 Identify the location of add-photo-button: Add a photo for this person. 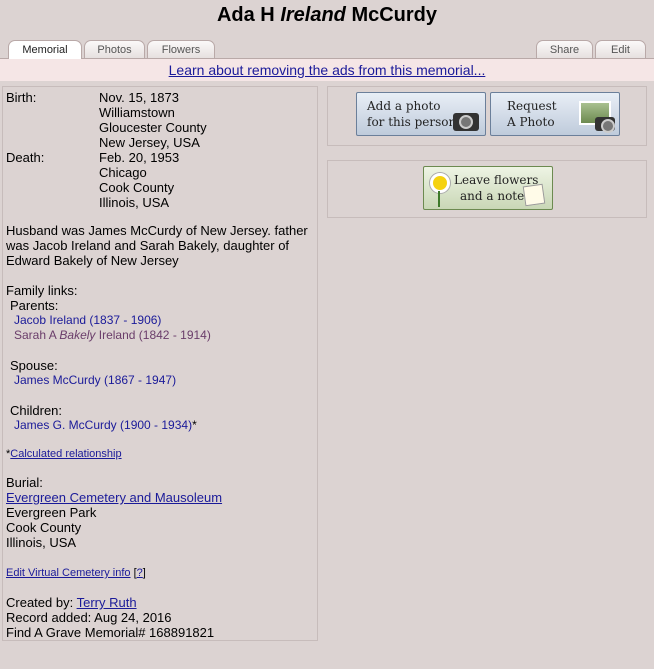
(421, 114).